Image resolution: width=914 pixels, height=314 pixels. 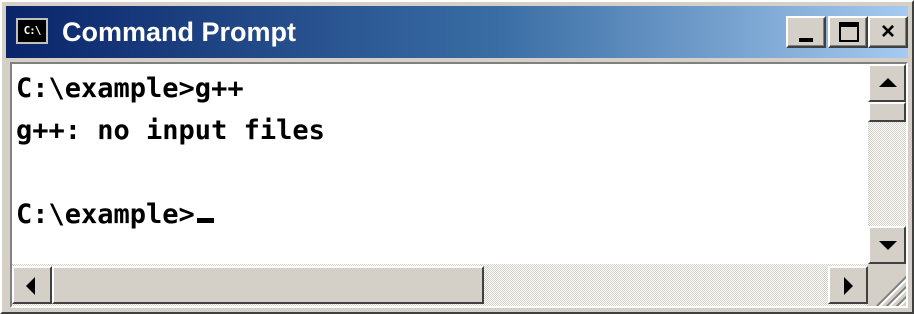 I want to click on arrow-right-icon, so click(x=848, y=286).